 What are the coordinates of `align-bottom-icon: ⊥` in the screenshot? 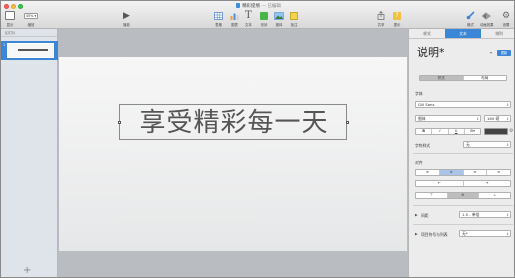 It's located at (495, 195).